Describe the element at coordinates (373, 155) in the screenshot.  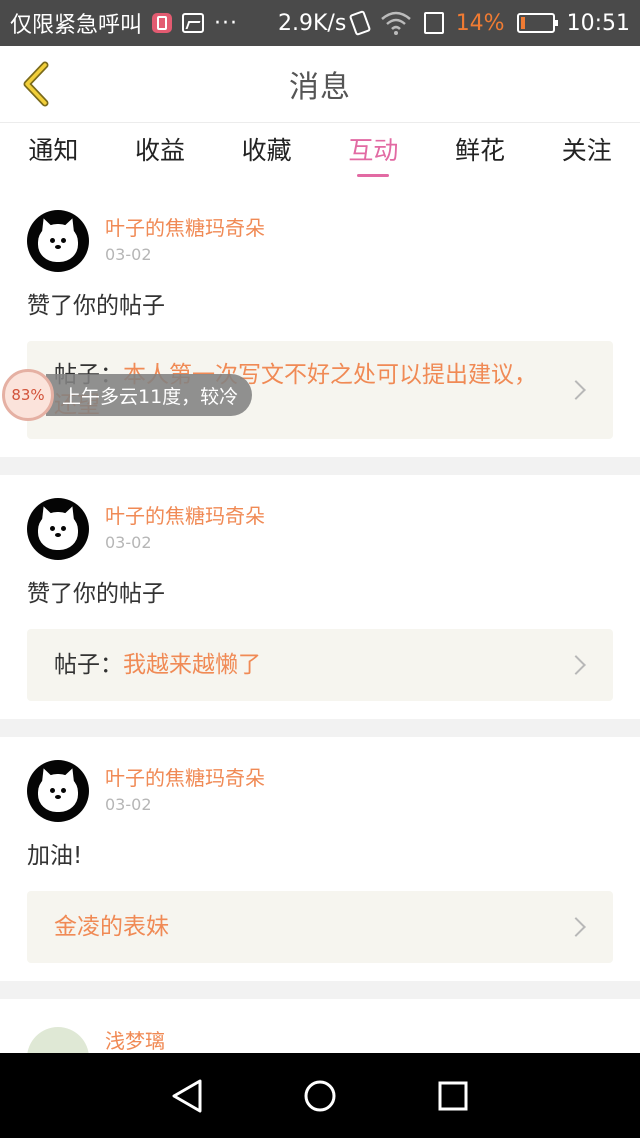
I see `tab-interactions: 互动` at that location.